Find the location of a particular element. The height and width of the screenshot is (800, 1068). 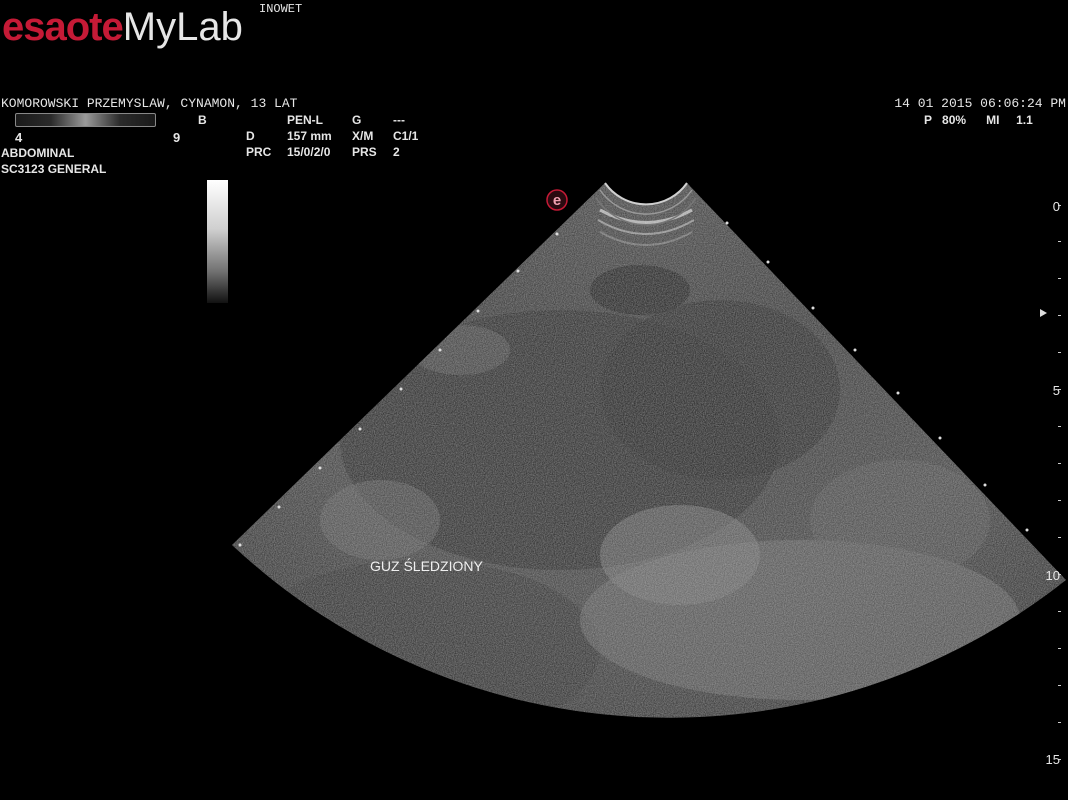

power-label: P is located at coordinates (928, 120).